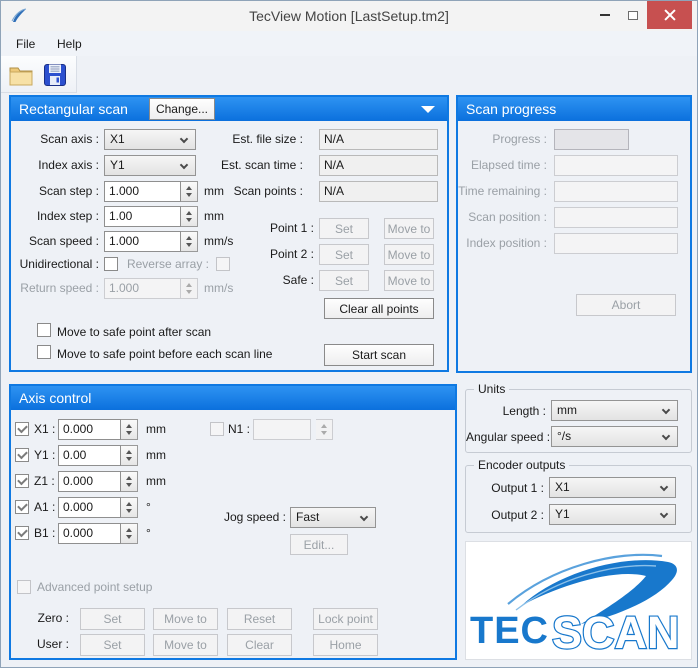 Image resolution: width=698 pixels, height=668 pixels. Describe the element at coordinates (333, 517) in the screenshot. I see `jog-speed-select: Fast` at that location.